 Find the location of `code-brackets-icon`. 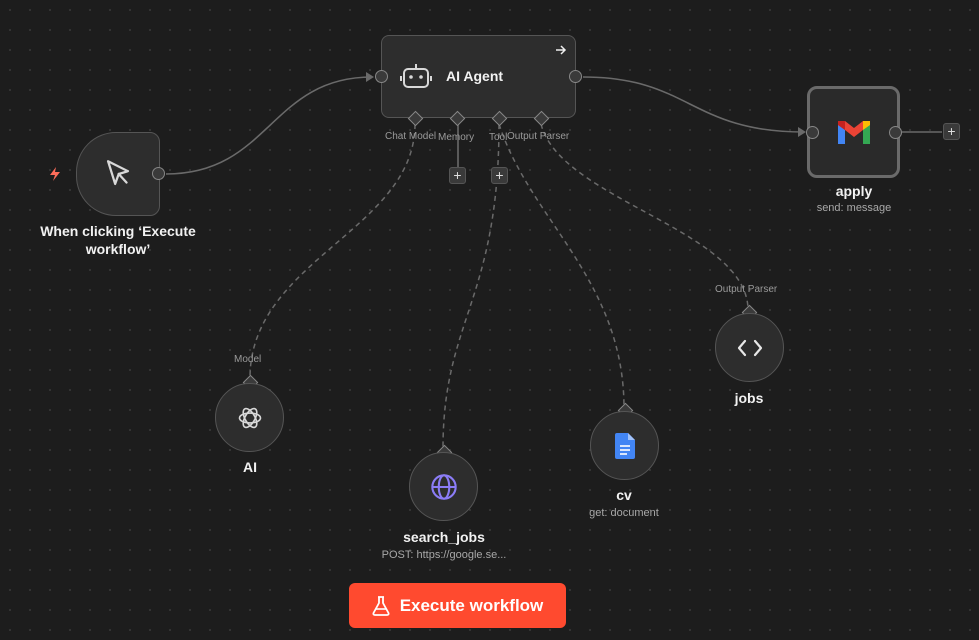

code-brackets-icon is located at coordinates (749, 347).